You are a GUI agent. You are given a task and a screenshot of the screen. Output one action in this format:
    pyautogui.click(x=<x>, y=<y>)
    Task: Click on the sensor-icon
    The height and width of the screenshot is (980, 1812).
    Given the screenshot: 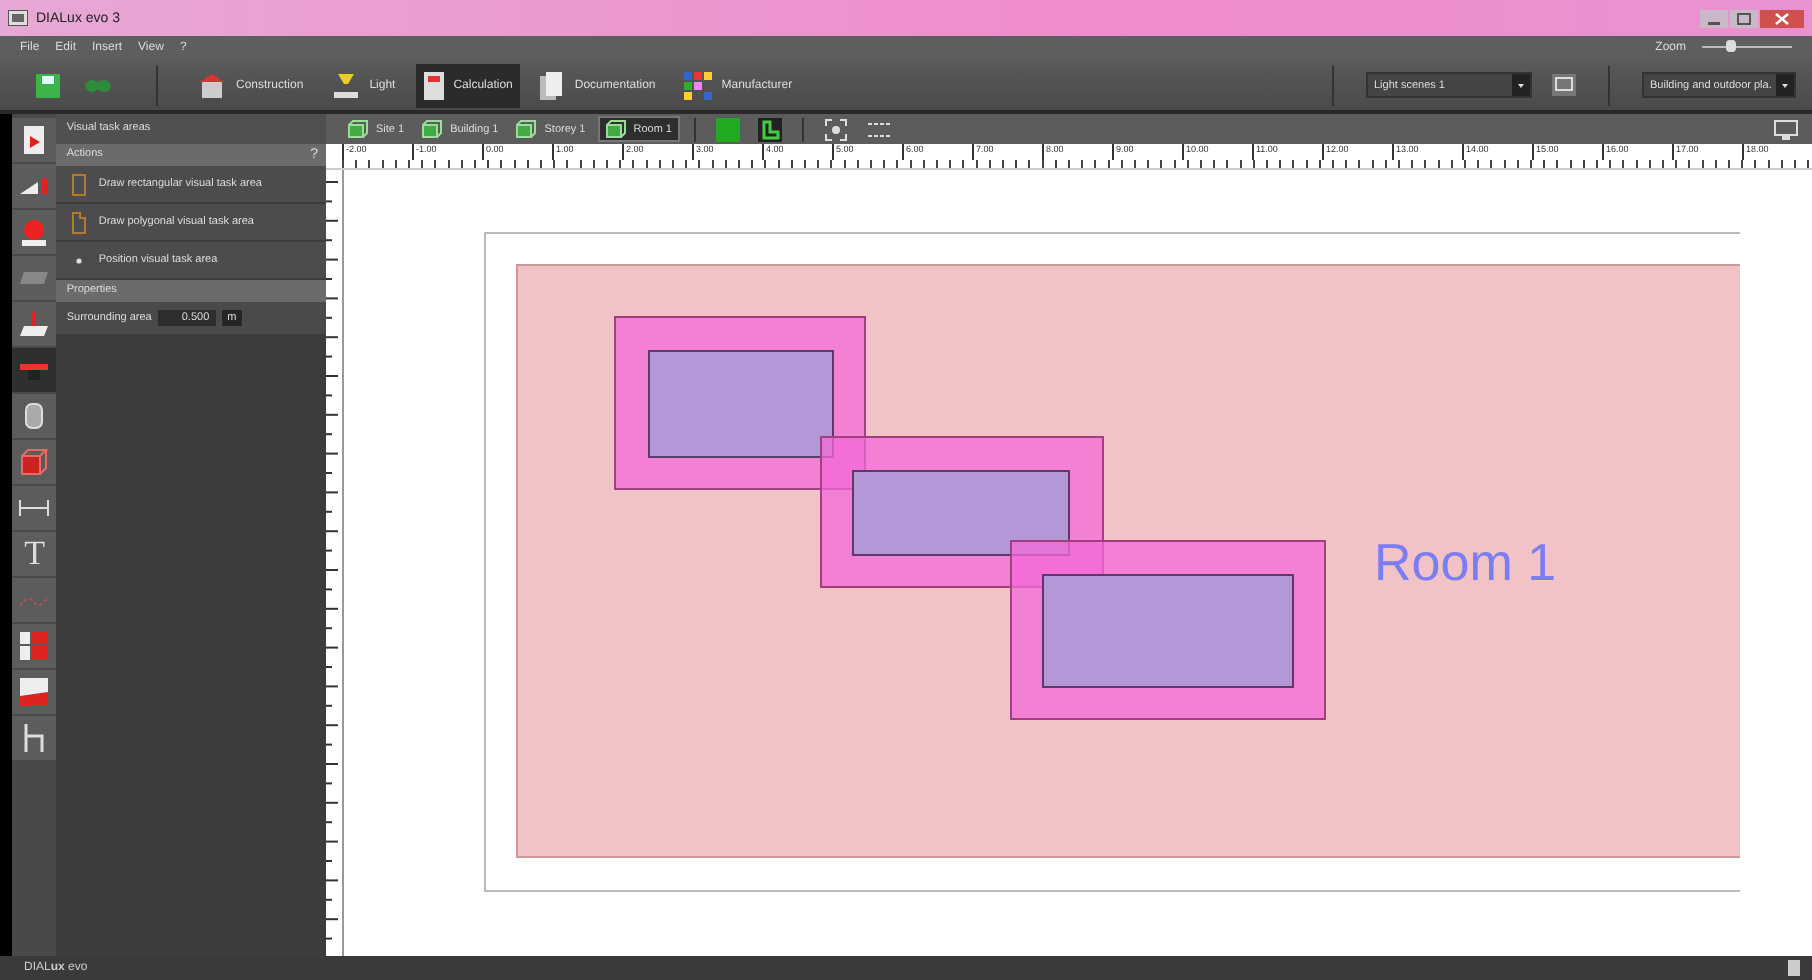 What is the action you would take?
    pyautogui.click(x=34, y=186)
    